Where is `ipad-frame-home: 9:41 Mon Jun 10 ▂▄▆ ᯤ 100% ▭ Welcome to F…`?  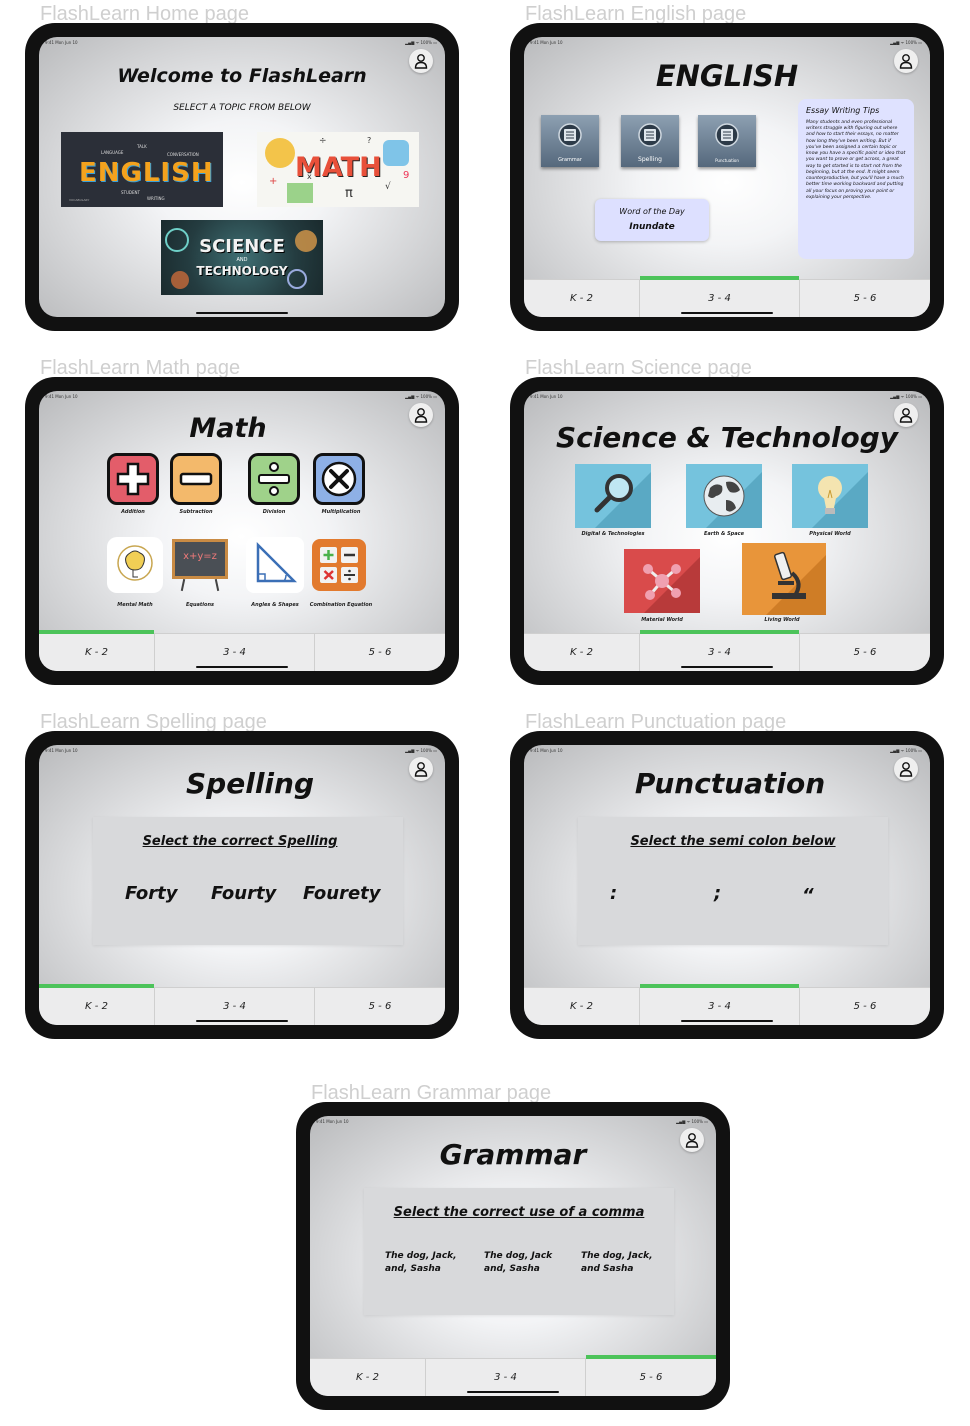
ipad-frame-home: 9:41 Mon Jun 10 ▂▄▆ ᯤ 100% ▭ Welcome to F… is located at coordinates (242, 177).